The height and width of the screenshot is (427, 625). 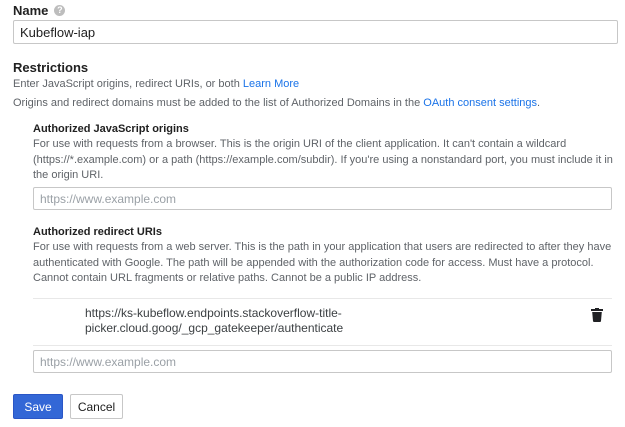 What do you see at coordinates (51, 67) in the screenshot?
I see `restrictions-title: Restrictions` at bounding box center [51, 67].